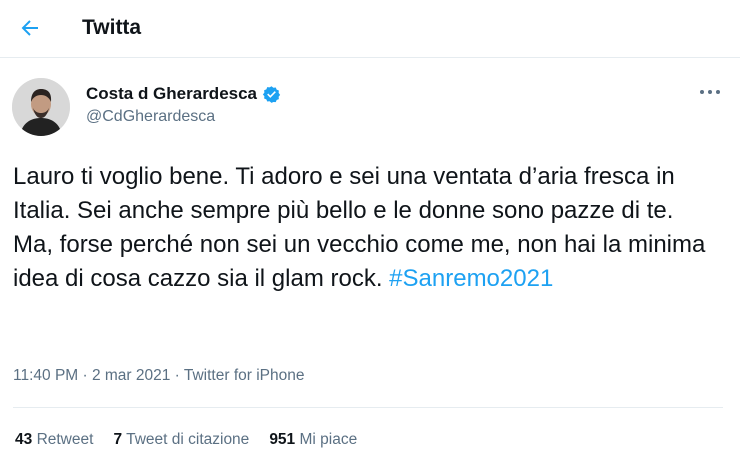  I want to click on arrow-left-icon, so click(29, 28).